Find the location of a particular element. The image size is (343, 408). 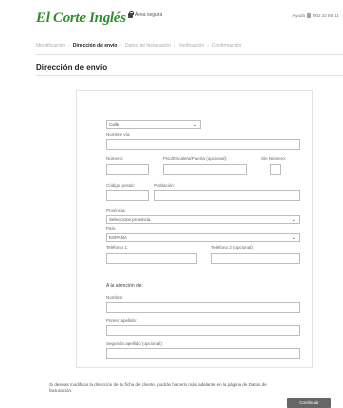

secure-area: Área segura is located at coordinates (145, 14).